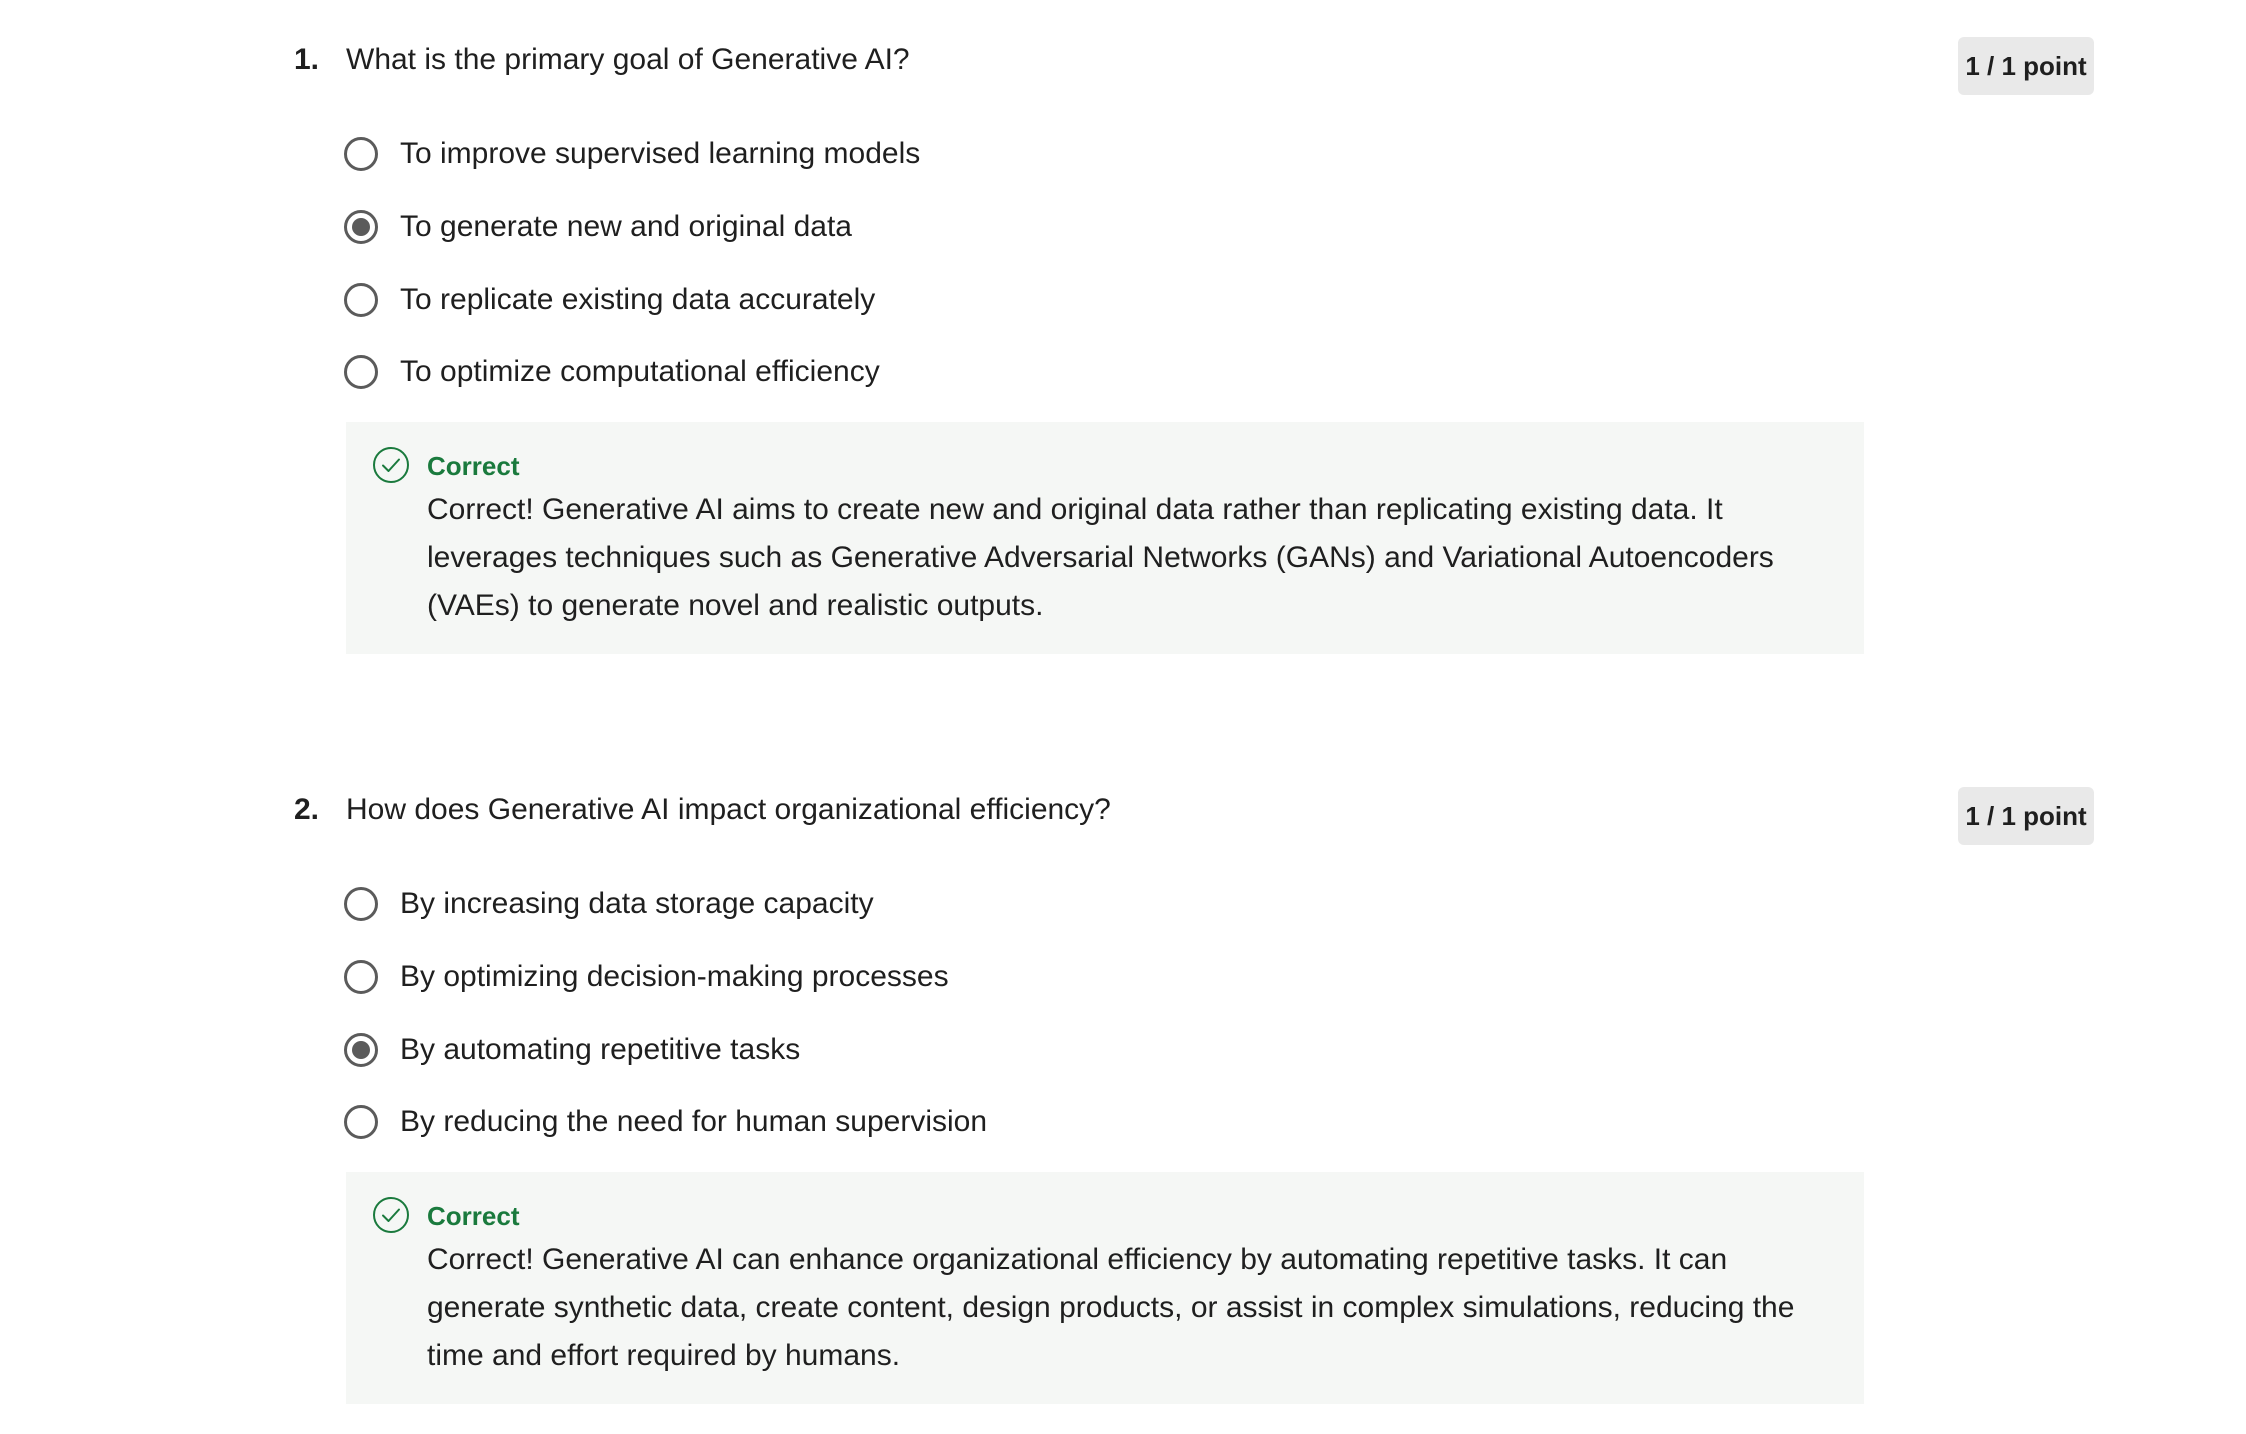  I want to click on option-1: To improve supervised learning models, so click(632, 154).